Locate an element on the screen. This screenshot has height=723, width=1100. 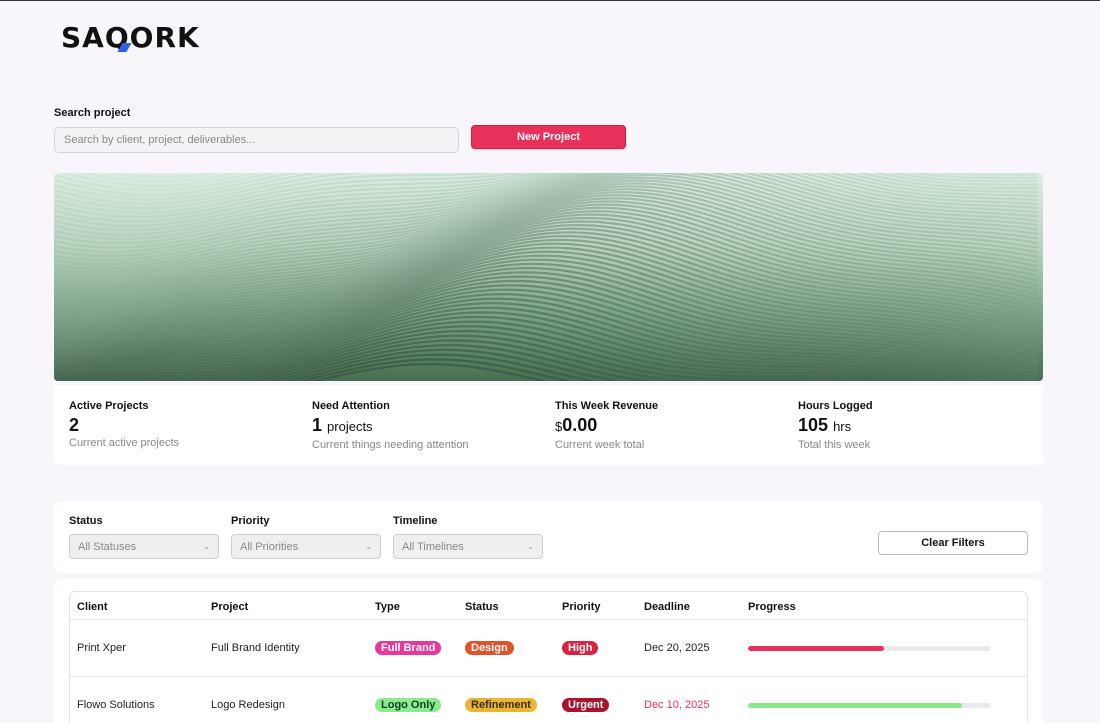
column-header-deadline: Deadline is located at coordinates (667, 607).